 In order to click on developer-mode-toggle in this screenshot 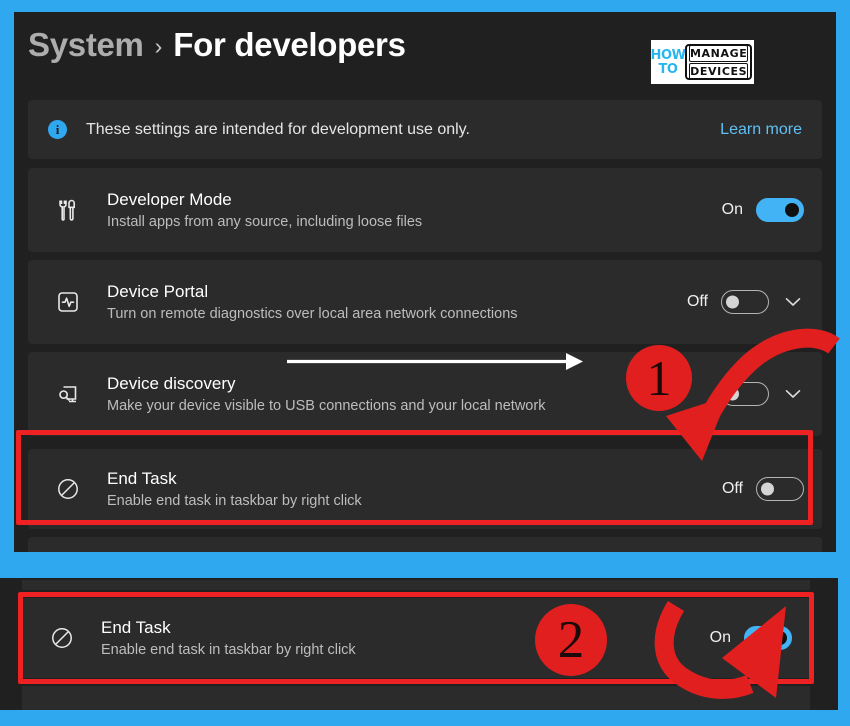, I will do `click(780, 210)`.